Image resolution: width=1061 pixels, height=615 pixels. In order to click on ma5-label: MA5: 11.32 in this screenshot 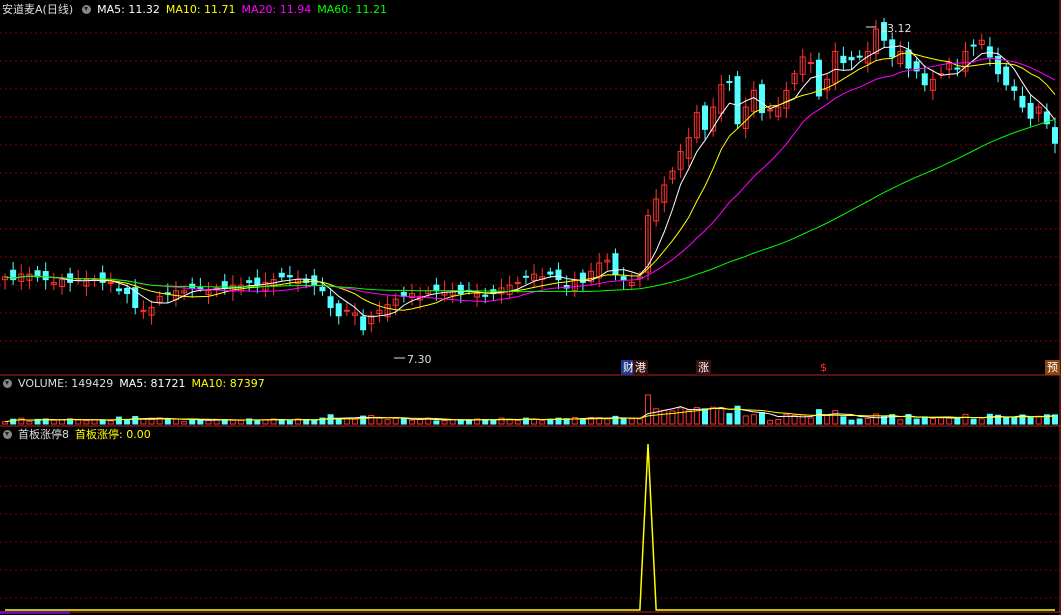, I will do `click(128, 9)`.